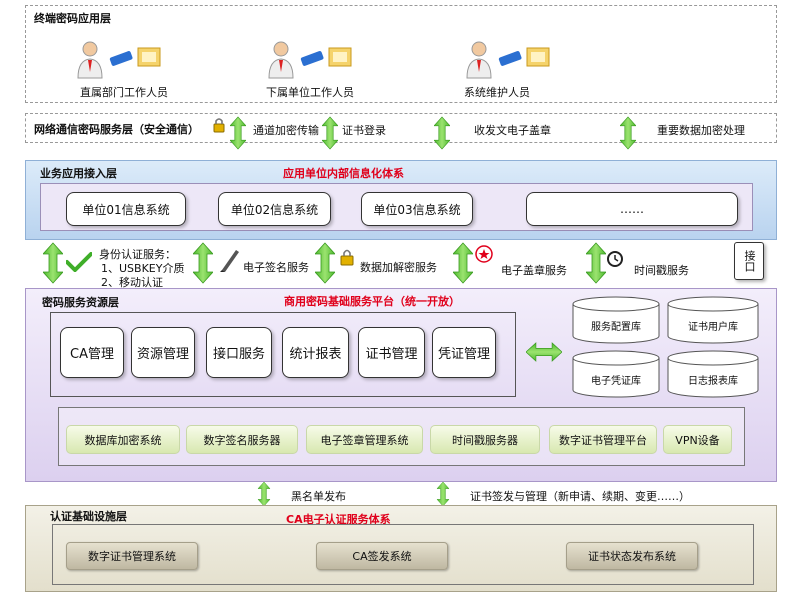  What do you see at coordinates (417, 209) in the screenshot?
I see `system-box-03: 单位03信息系统` at bounding box center [417, 209].